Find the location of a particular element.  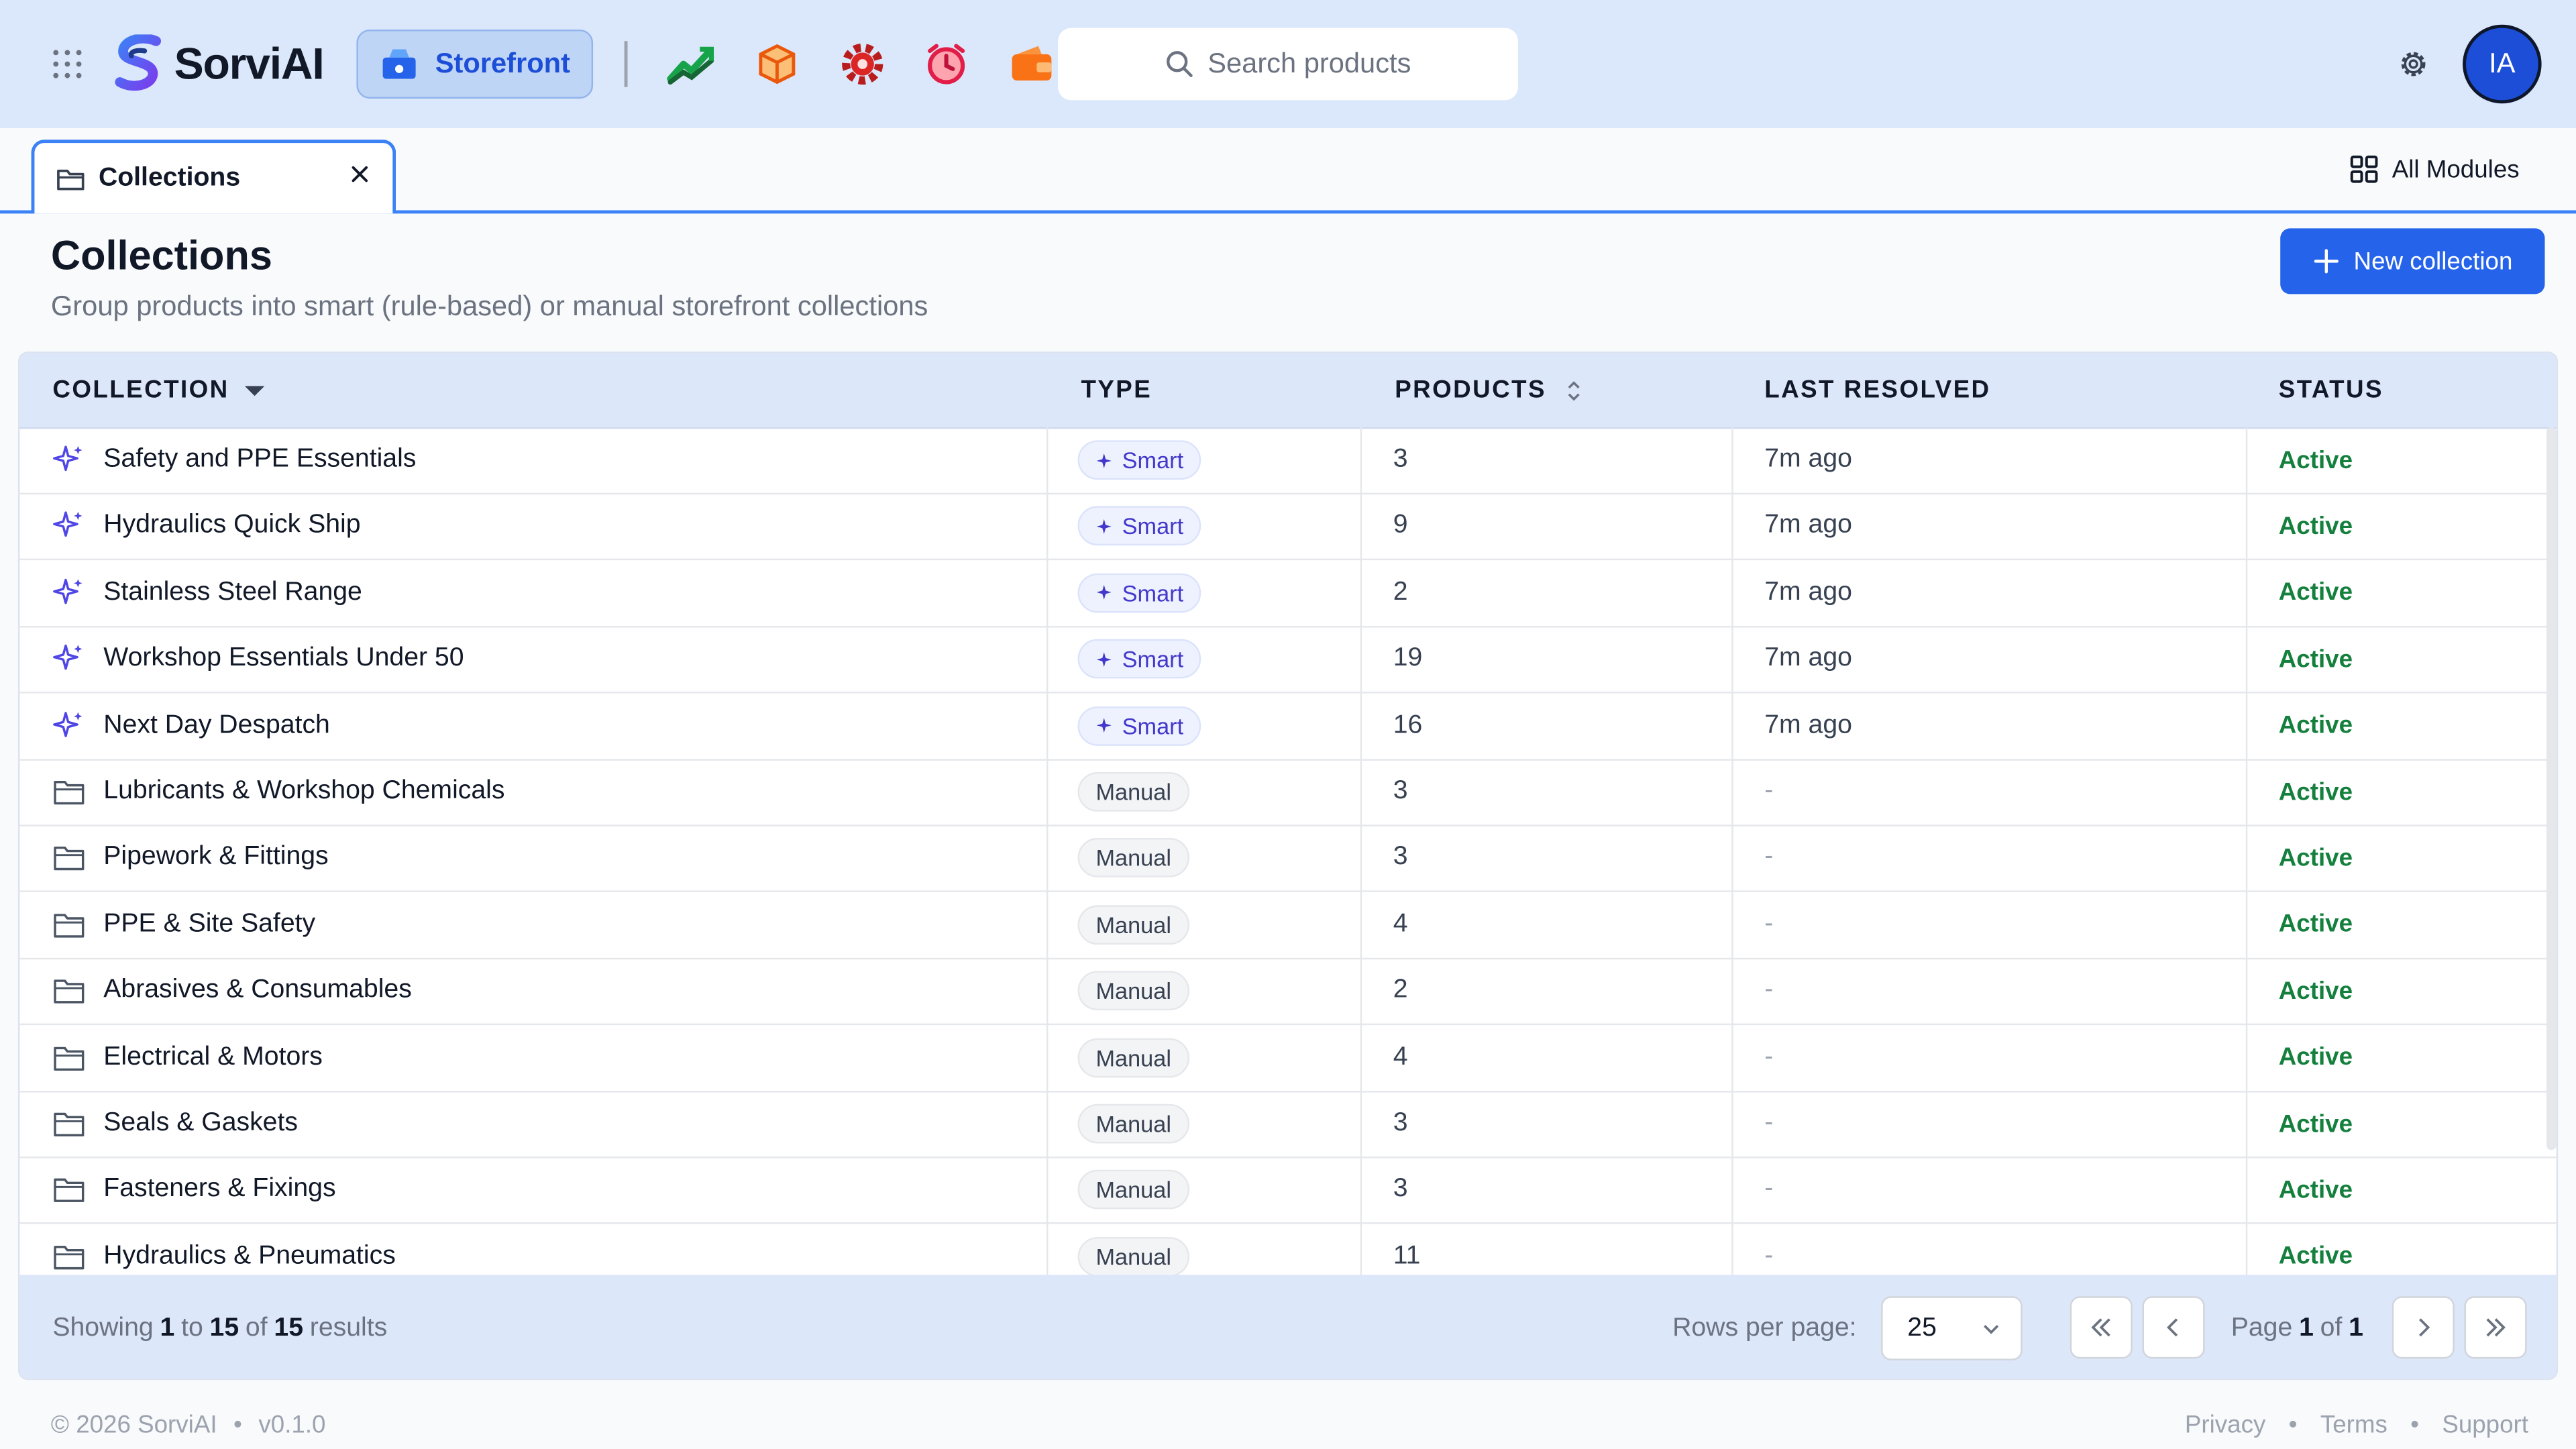

table-row: Fasteners & Fixings Manual 3 - Active is located at coordinates (1288, 1191).